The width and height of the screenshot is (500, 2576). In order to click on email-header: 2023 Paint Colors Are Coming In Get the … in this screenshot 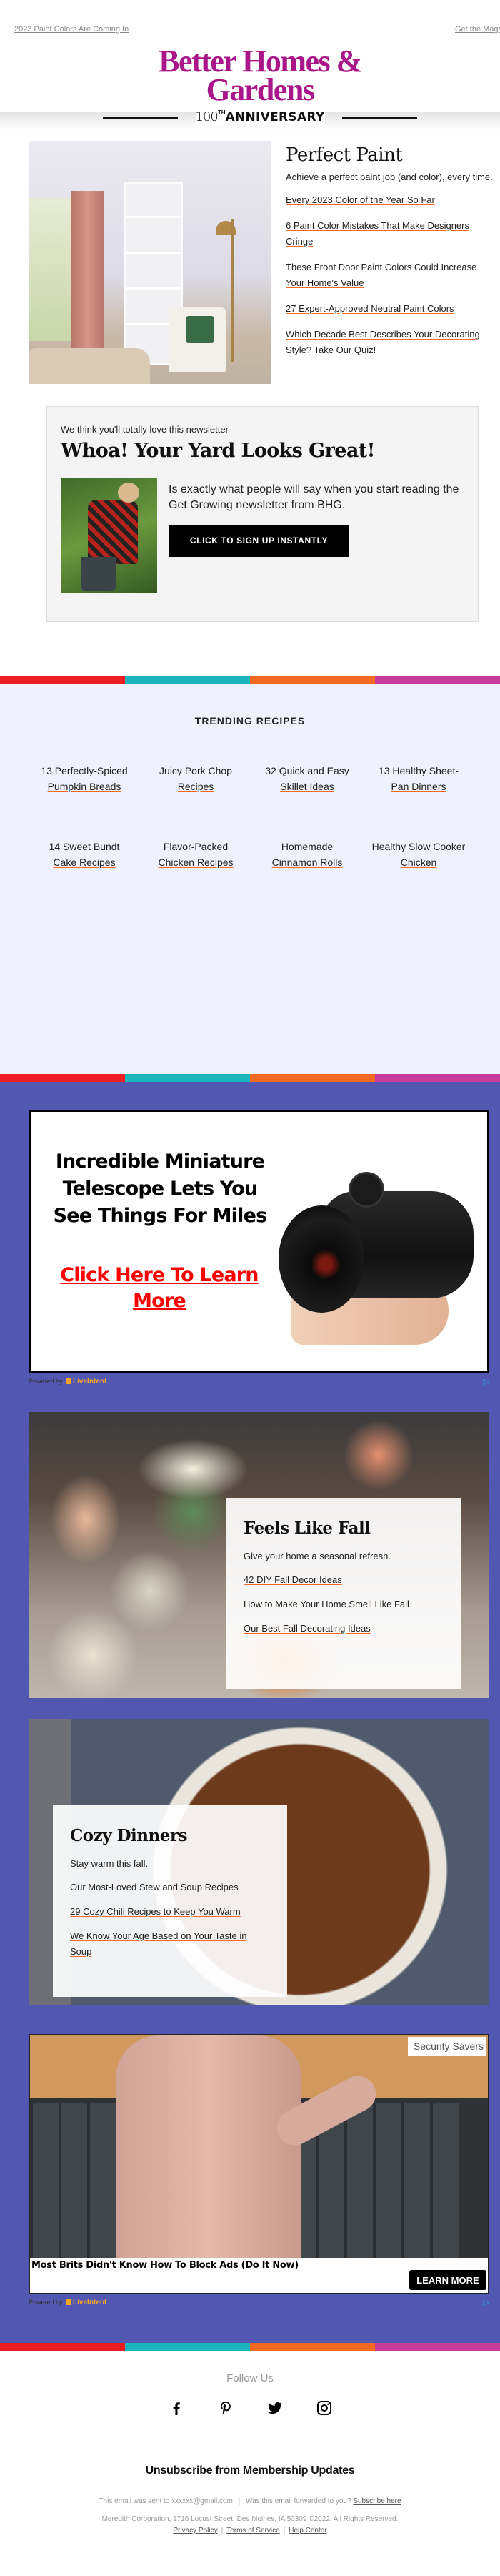, I will do `click(250, 63)`.